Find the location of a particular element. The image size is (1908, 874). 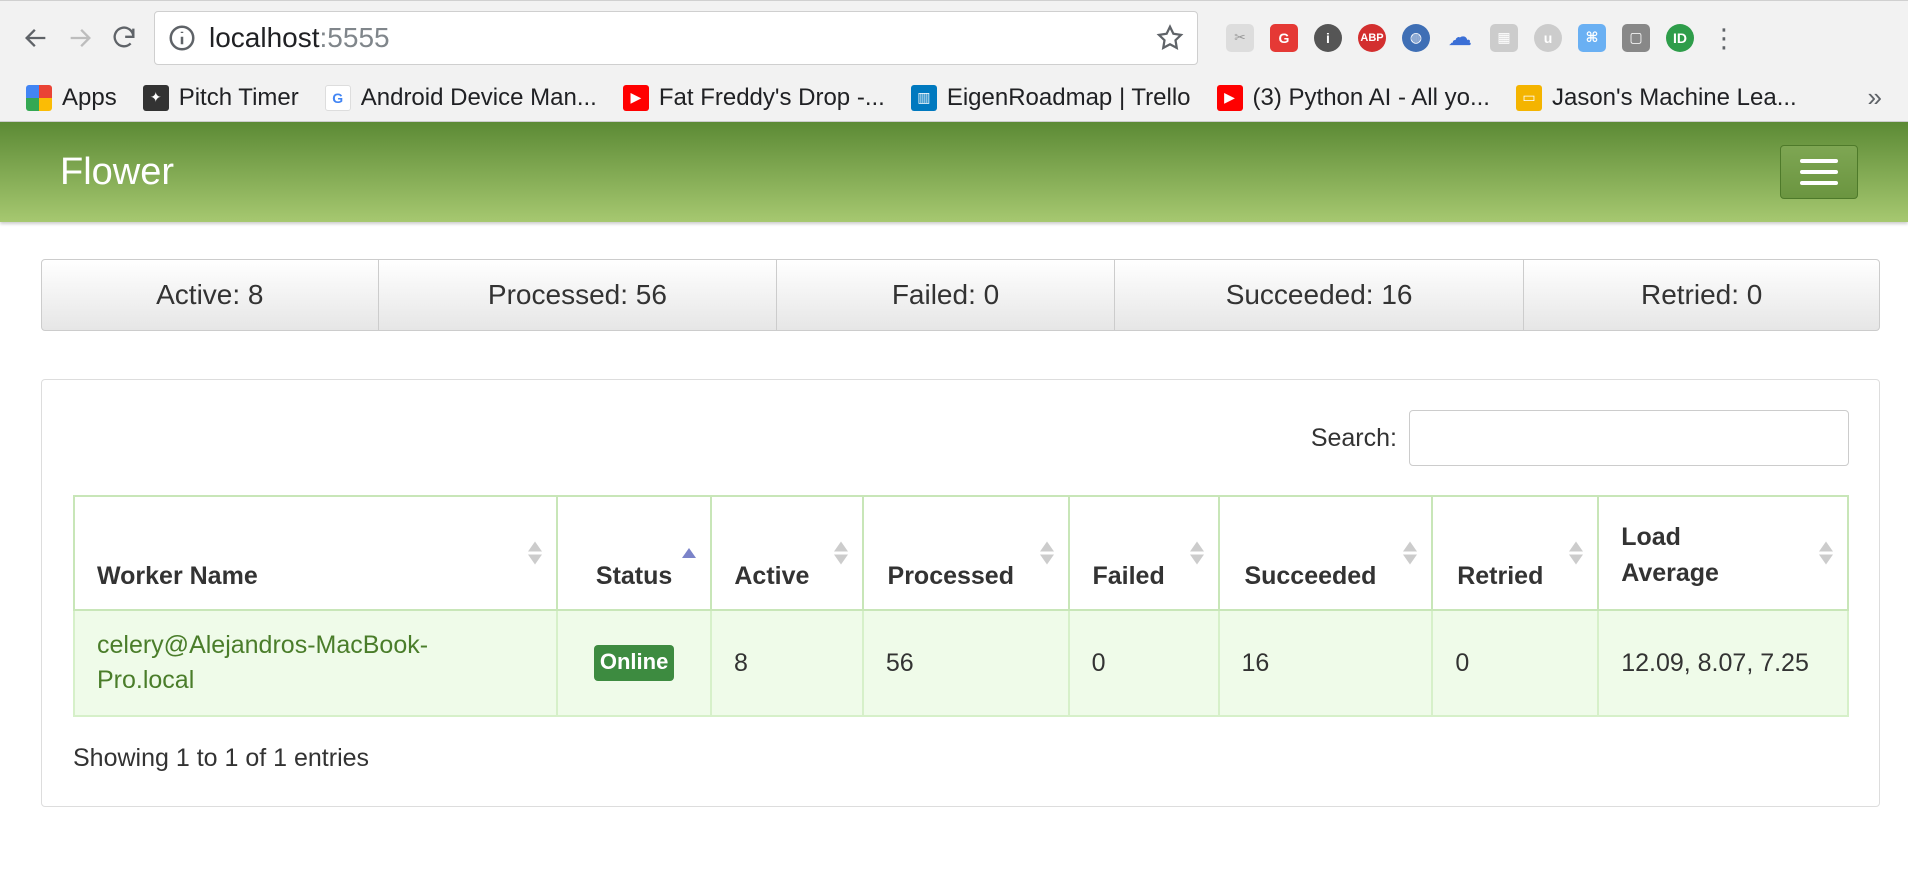

url-host: localhost is located at coordinates (264, 37).